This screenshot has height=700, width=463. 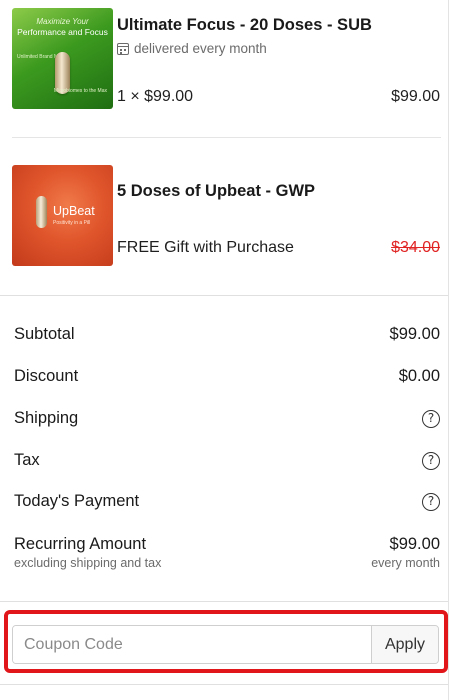 I want to click on delivery-note: delivered every month, so click(x=192, y=48).